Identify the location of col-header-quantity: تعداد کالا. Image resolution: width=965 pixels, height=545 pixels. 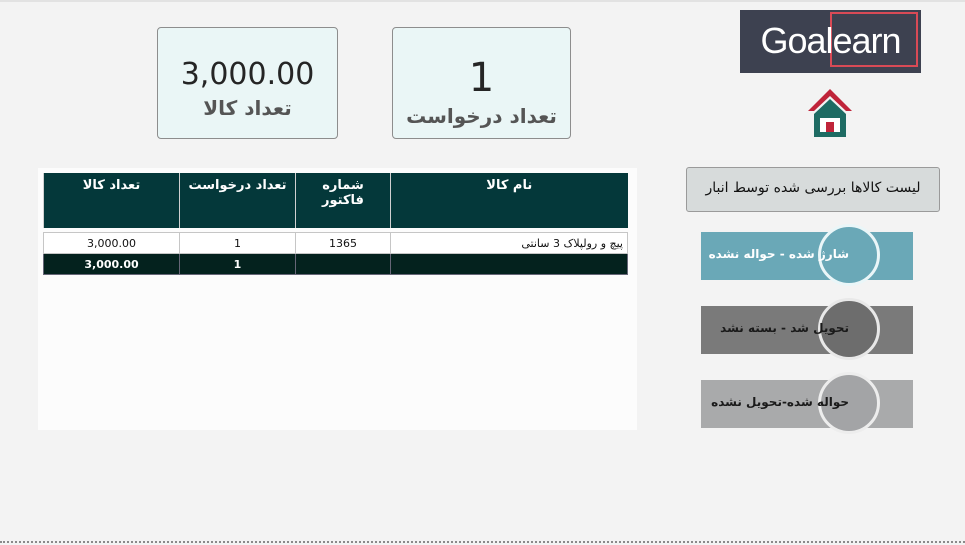
(111, 200).